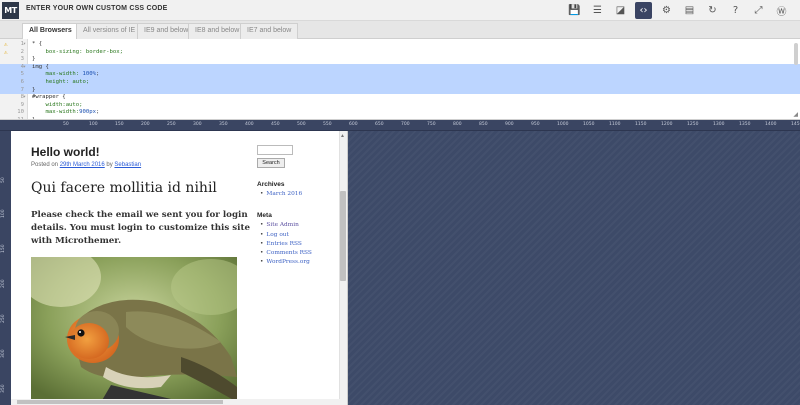 The width and height of the screenshot is (800, 405). I want to click on save-icon: 💾, so click(574, 10).